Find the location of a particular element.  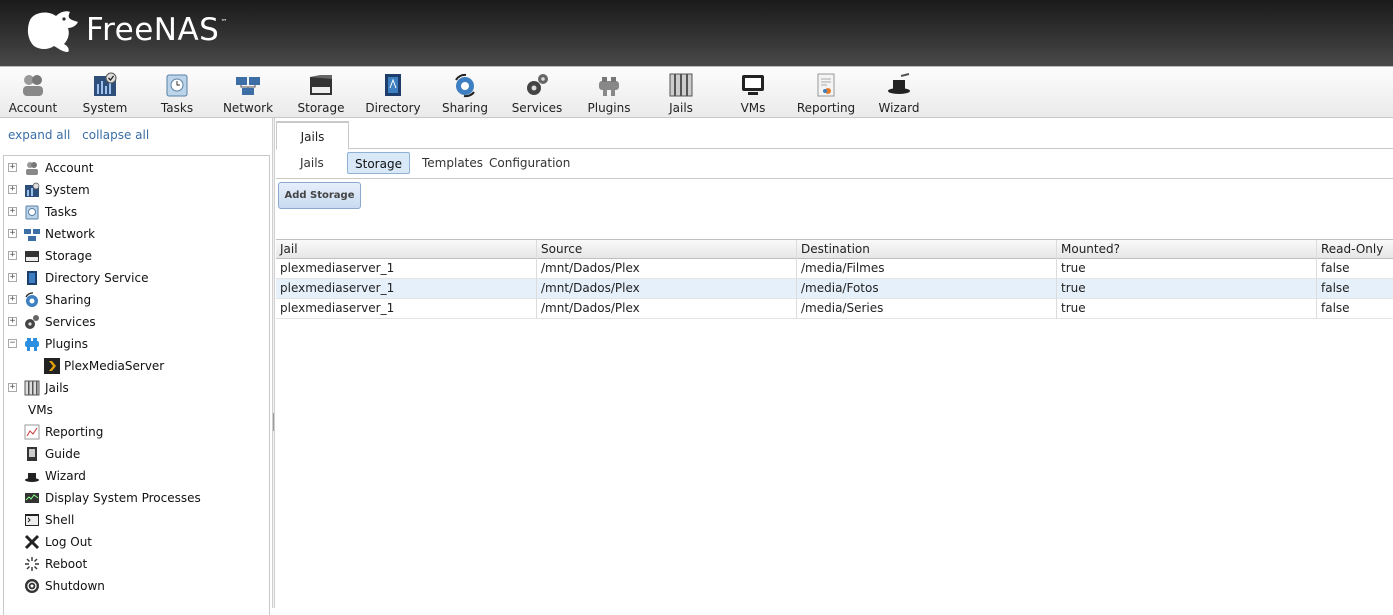

tree-item-tasks: + Tasks is located at coordinates (136, 212).